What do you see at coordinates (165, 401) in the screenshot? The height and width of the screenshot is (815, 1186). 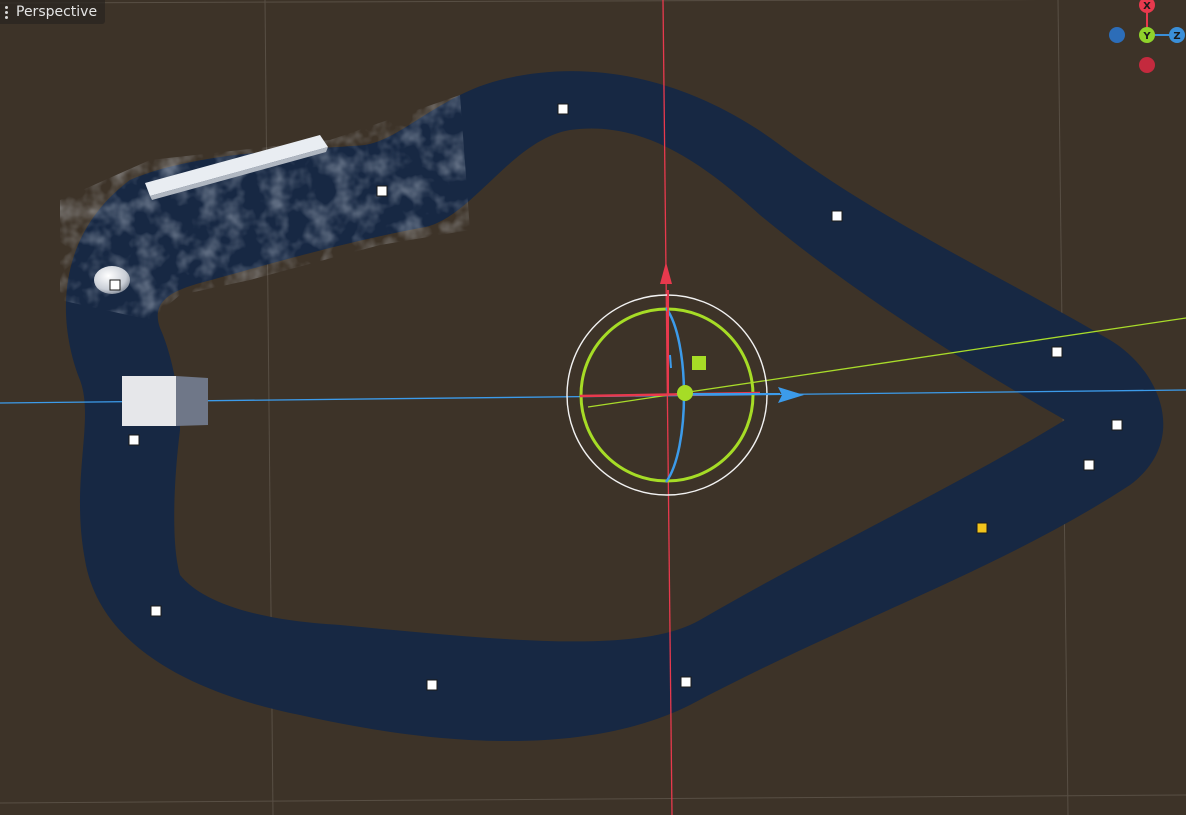 I see `cube-mesh` at bounding box center [165, 401].